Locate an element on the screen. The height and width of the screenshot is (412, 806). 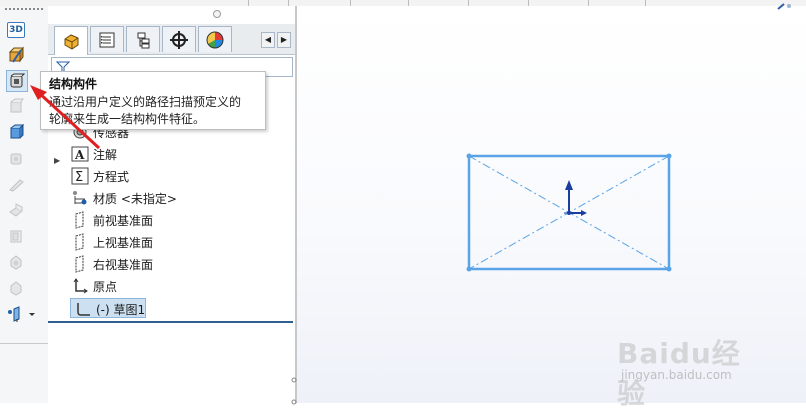
tree-item-origin: 原点 is located at coordinates (93, 286).